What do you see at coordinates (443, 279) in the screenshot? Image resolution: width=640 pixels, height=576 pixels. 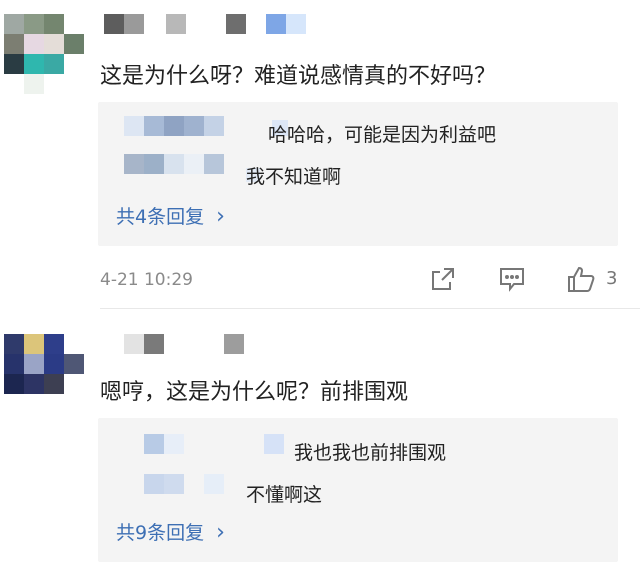 I see `share-icon` at bounding box center [443, 279].